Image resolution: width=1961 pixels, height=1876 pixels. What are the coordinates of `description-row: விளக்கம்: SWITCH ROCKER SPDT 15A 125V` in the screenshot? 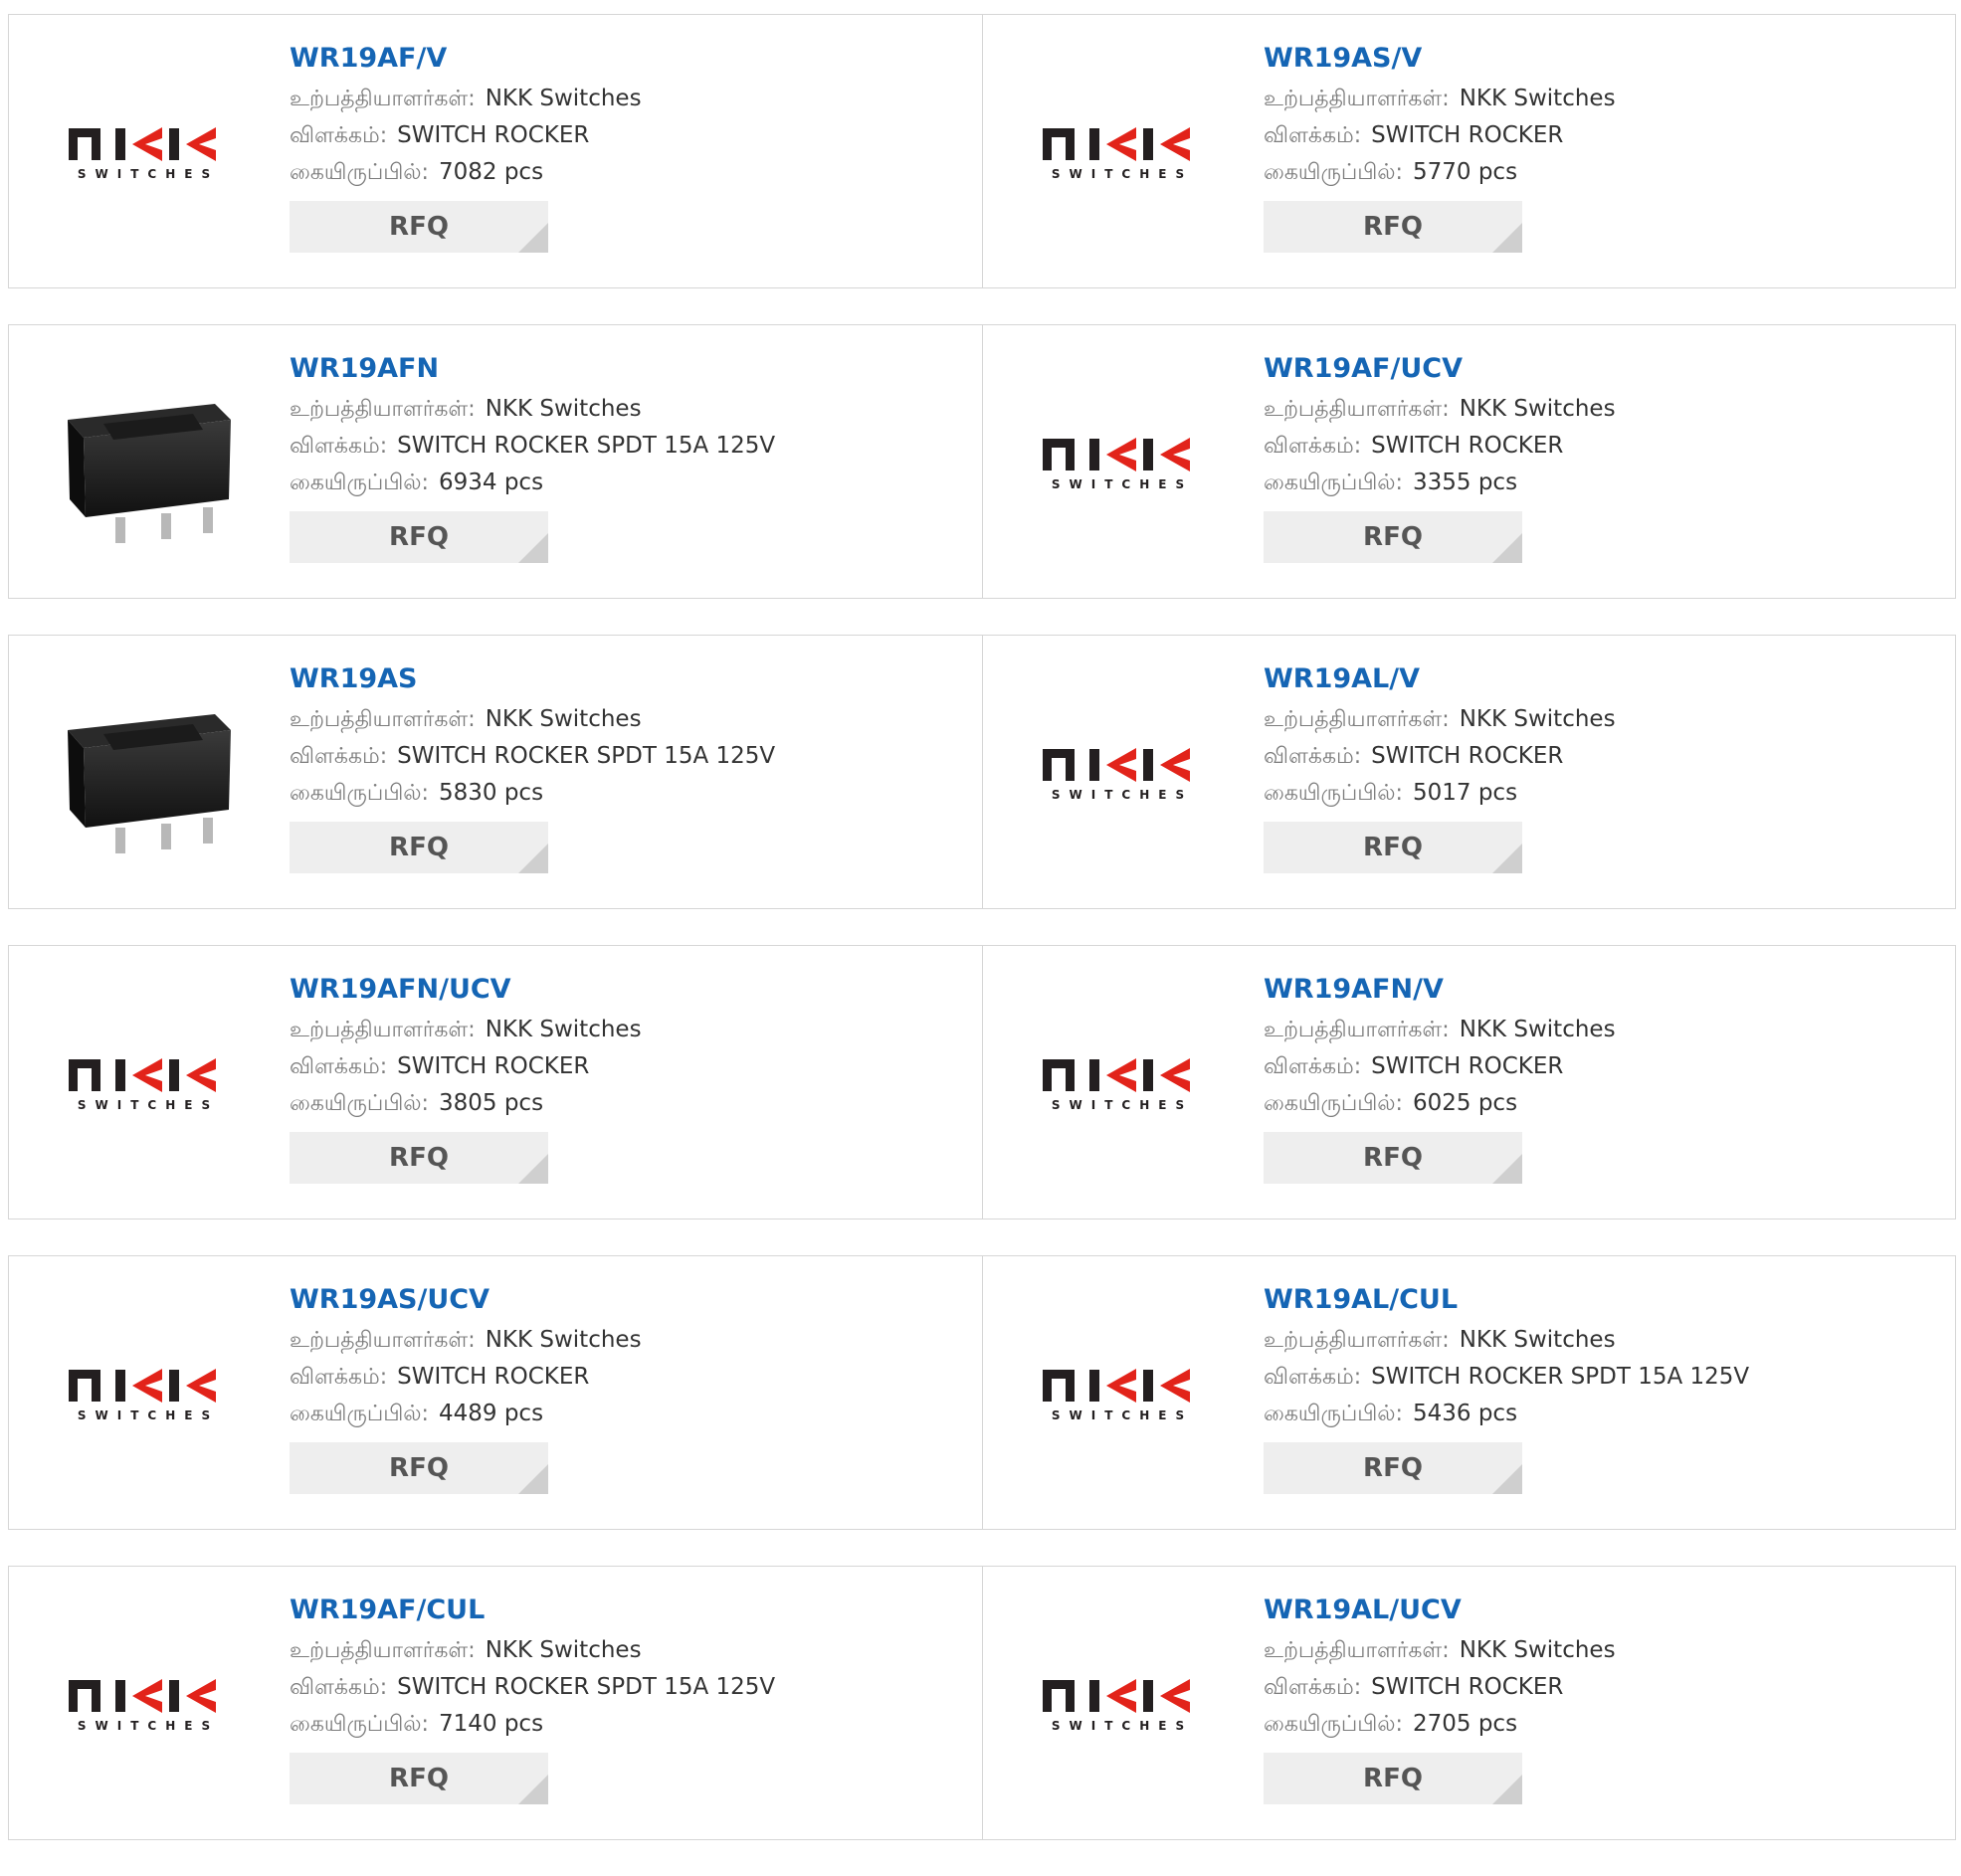 It's located at (631, 446).